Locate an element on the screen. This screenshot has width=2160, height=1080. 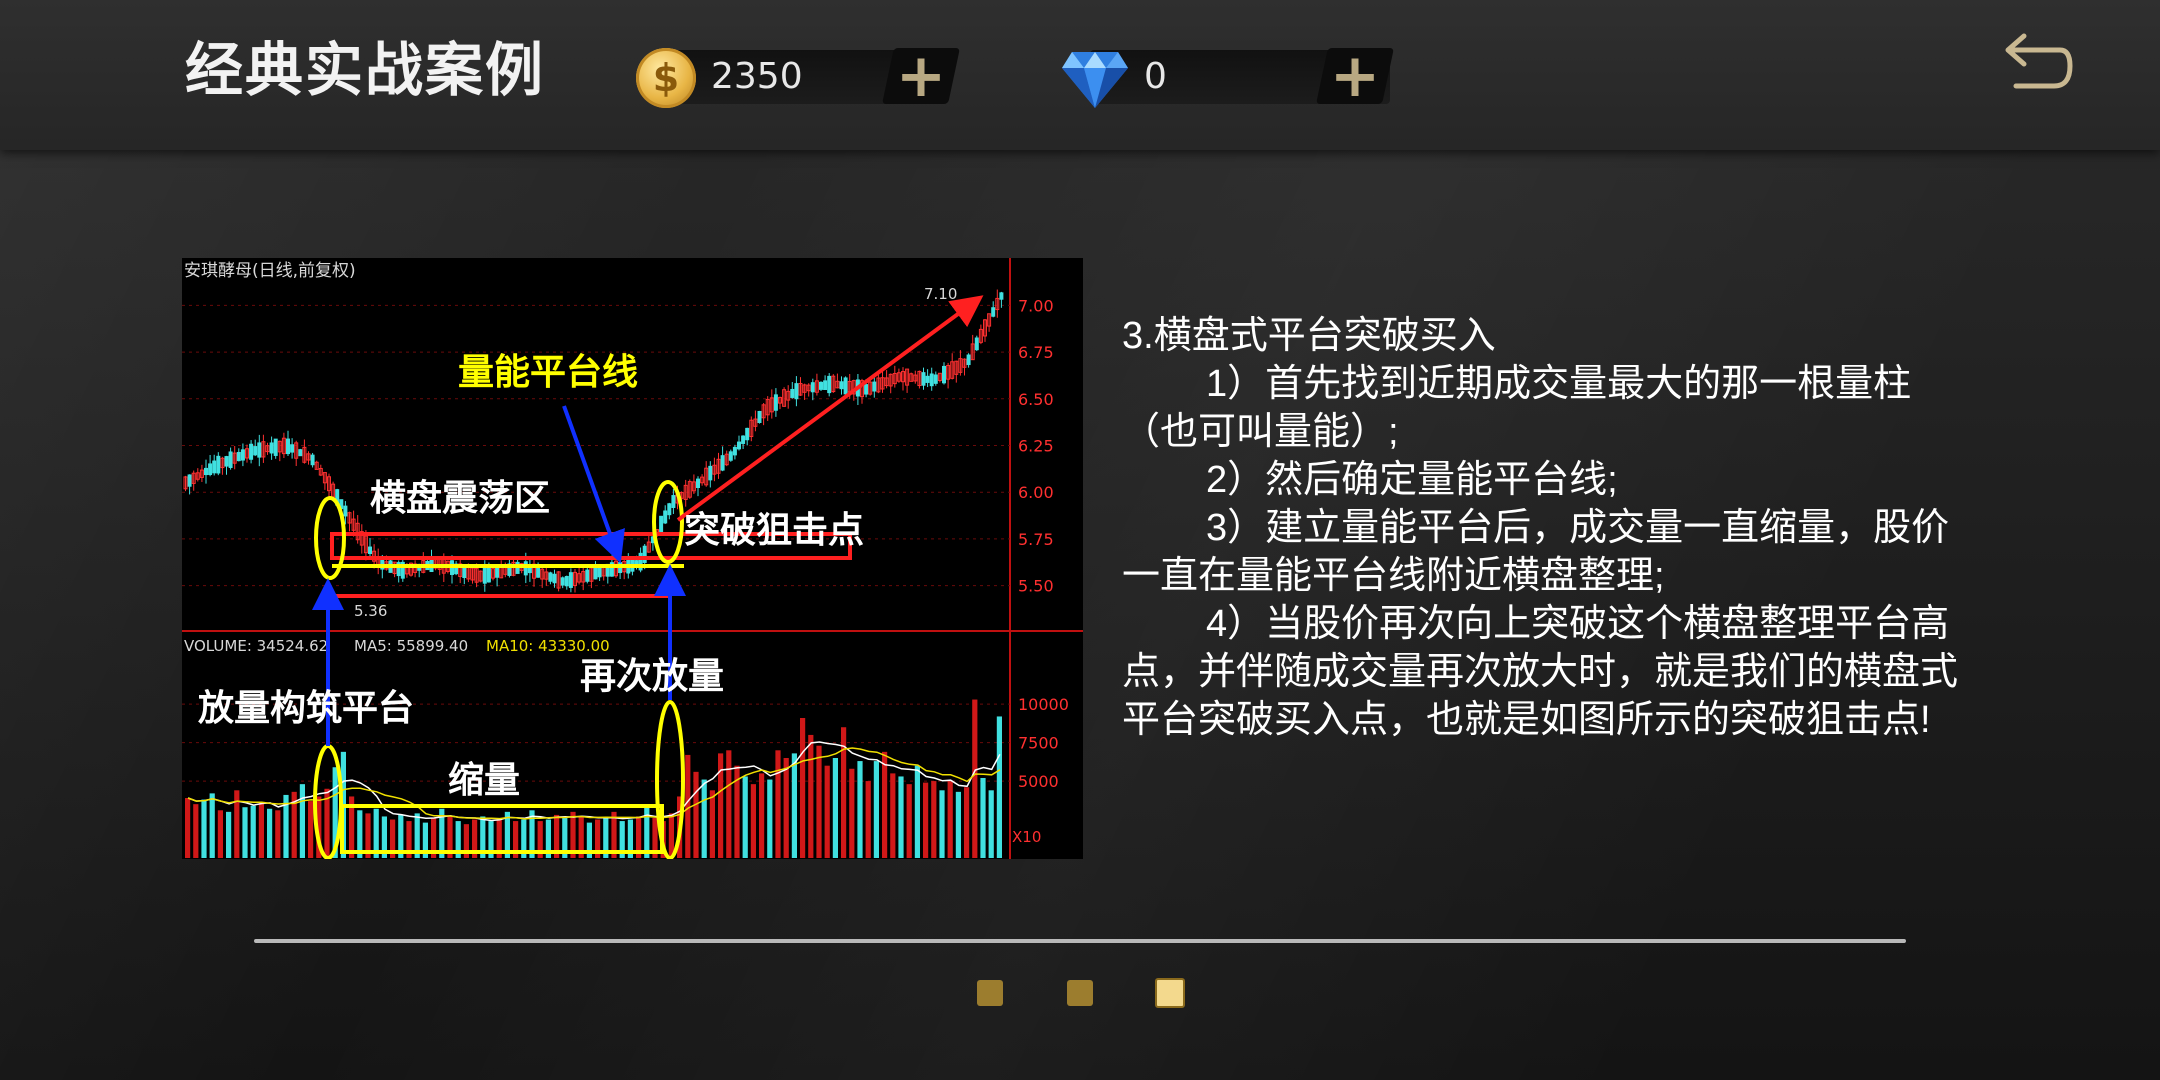
page-indicator is located at coordinates (1080, 994).